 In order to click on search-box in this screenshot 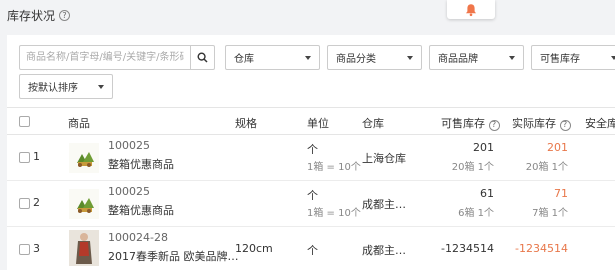, I will do `click(117, 57)`.